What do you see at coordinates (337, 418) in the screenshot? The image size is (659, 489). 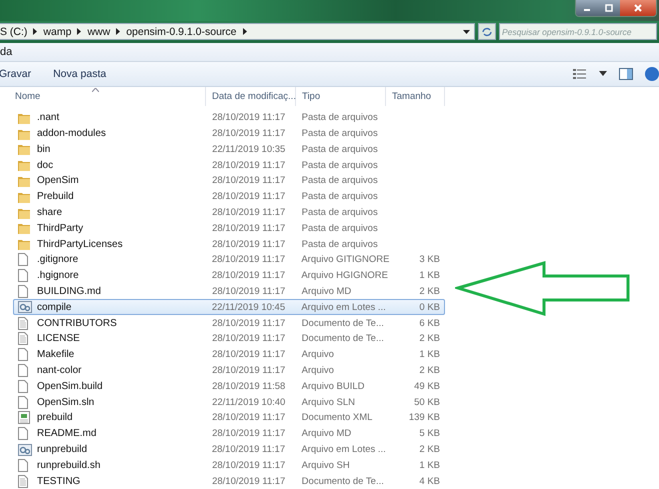 I see `type-cell: Documento XML` at bounding box center [337, 418].